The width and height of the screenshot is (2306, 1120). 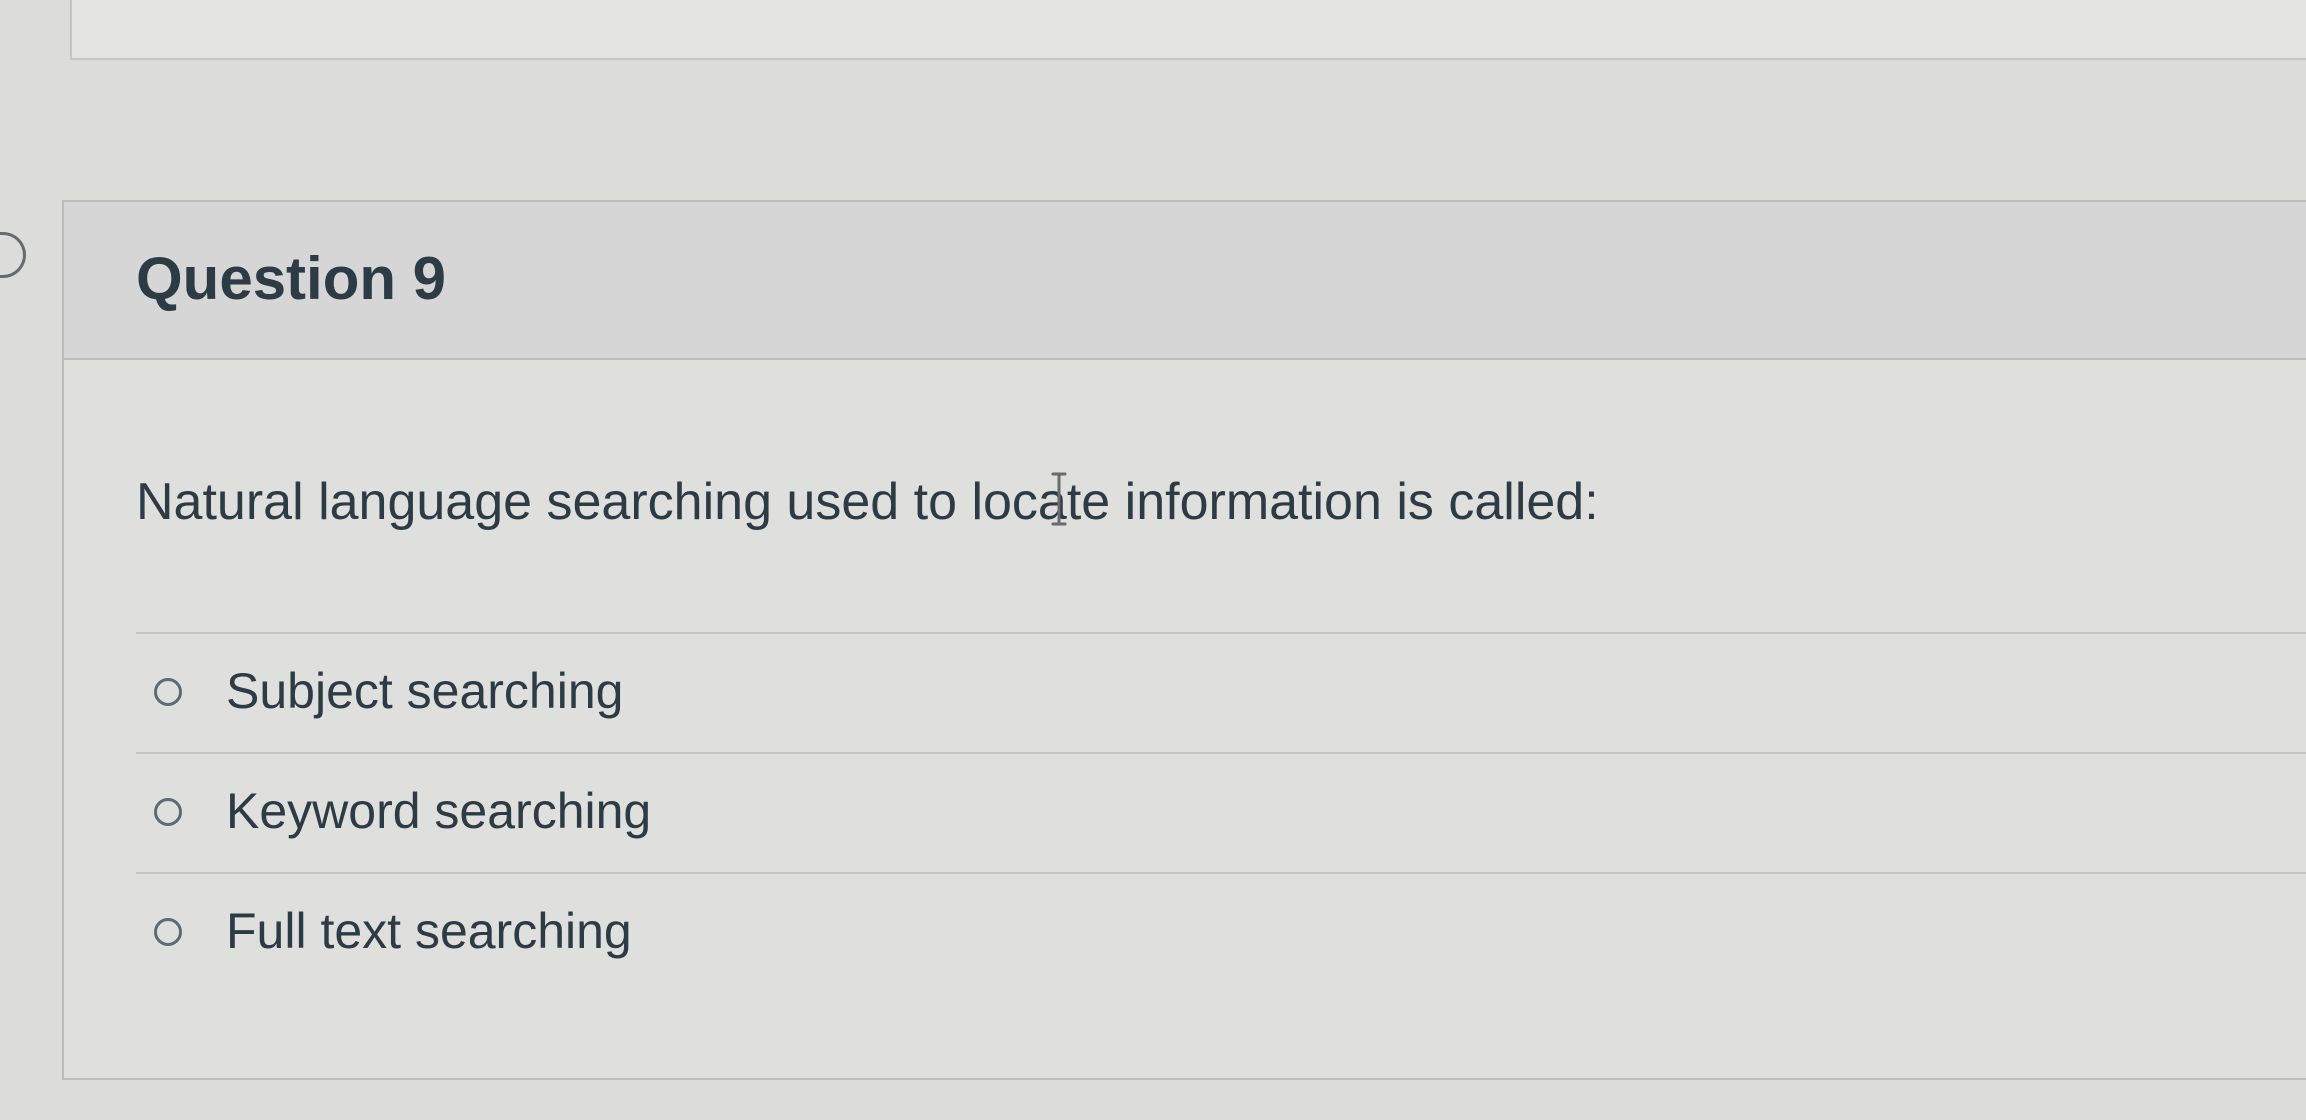 I want to click on answer-label: Subject searching, so click(x=424, y=691).